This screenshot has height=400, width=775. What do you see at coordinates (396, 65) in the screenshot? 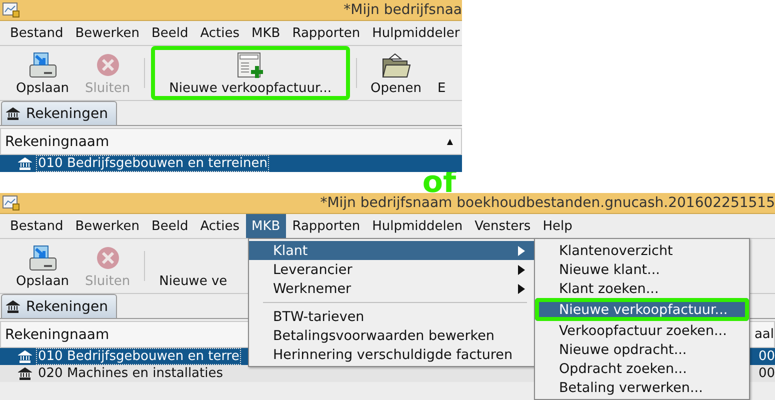
I see `folder-icon` at bounding box center [396, 65].